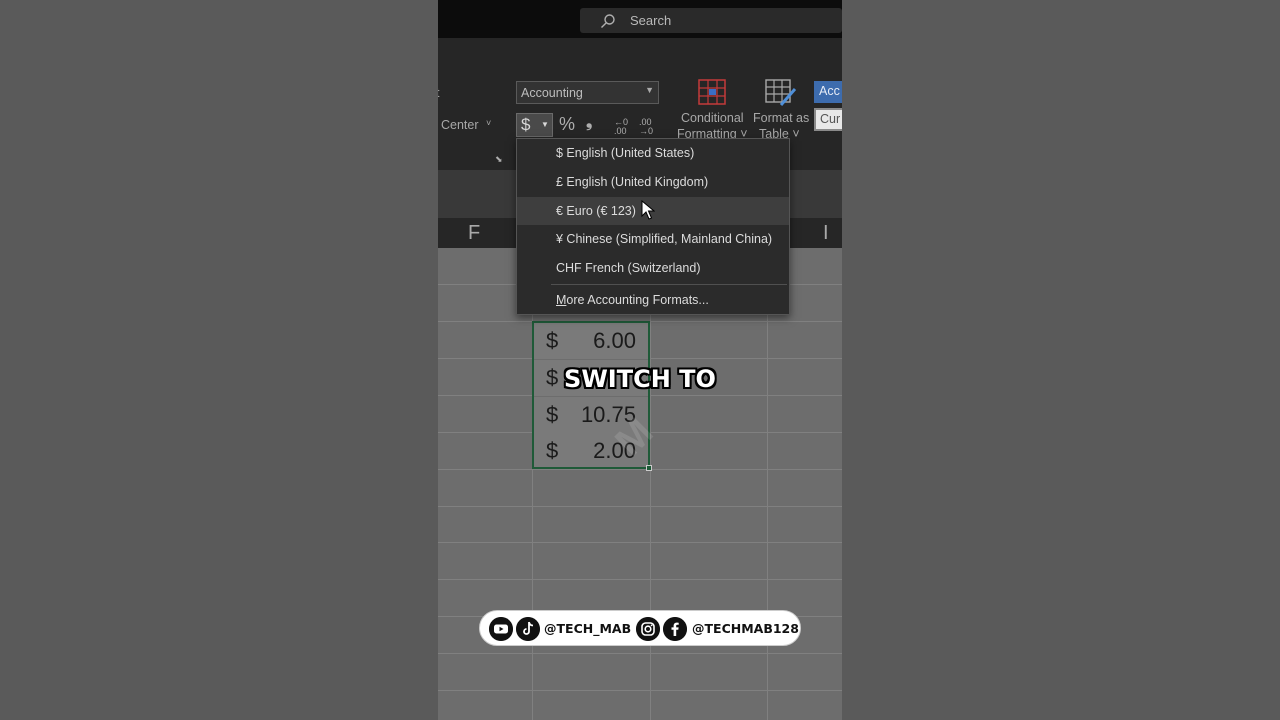 Image resolution: width=1280 pixels, height=720 pixels. Describe the element at coordinates (828, 119) in the screenshot. I see `cell-style-currency: Cur` at that location.